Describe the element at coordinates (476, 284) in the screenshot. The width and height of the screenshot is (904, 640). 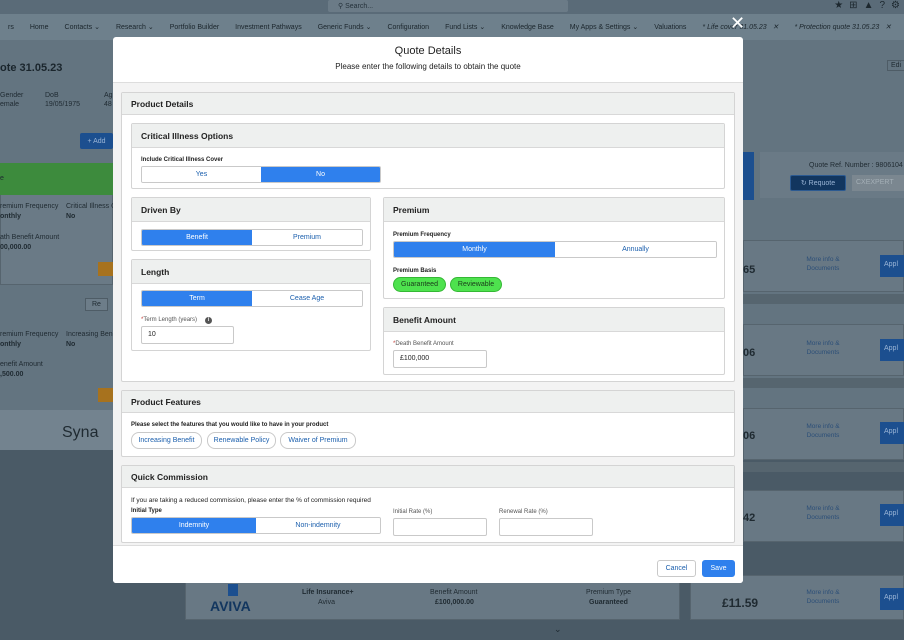
I see `premium-basis-reviewable: Reviewable` at that location.